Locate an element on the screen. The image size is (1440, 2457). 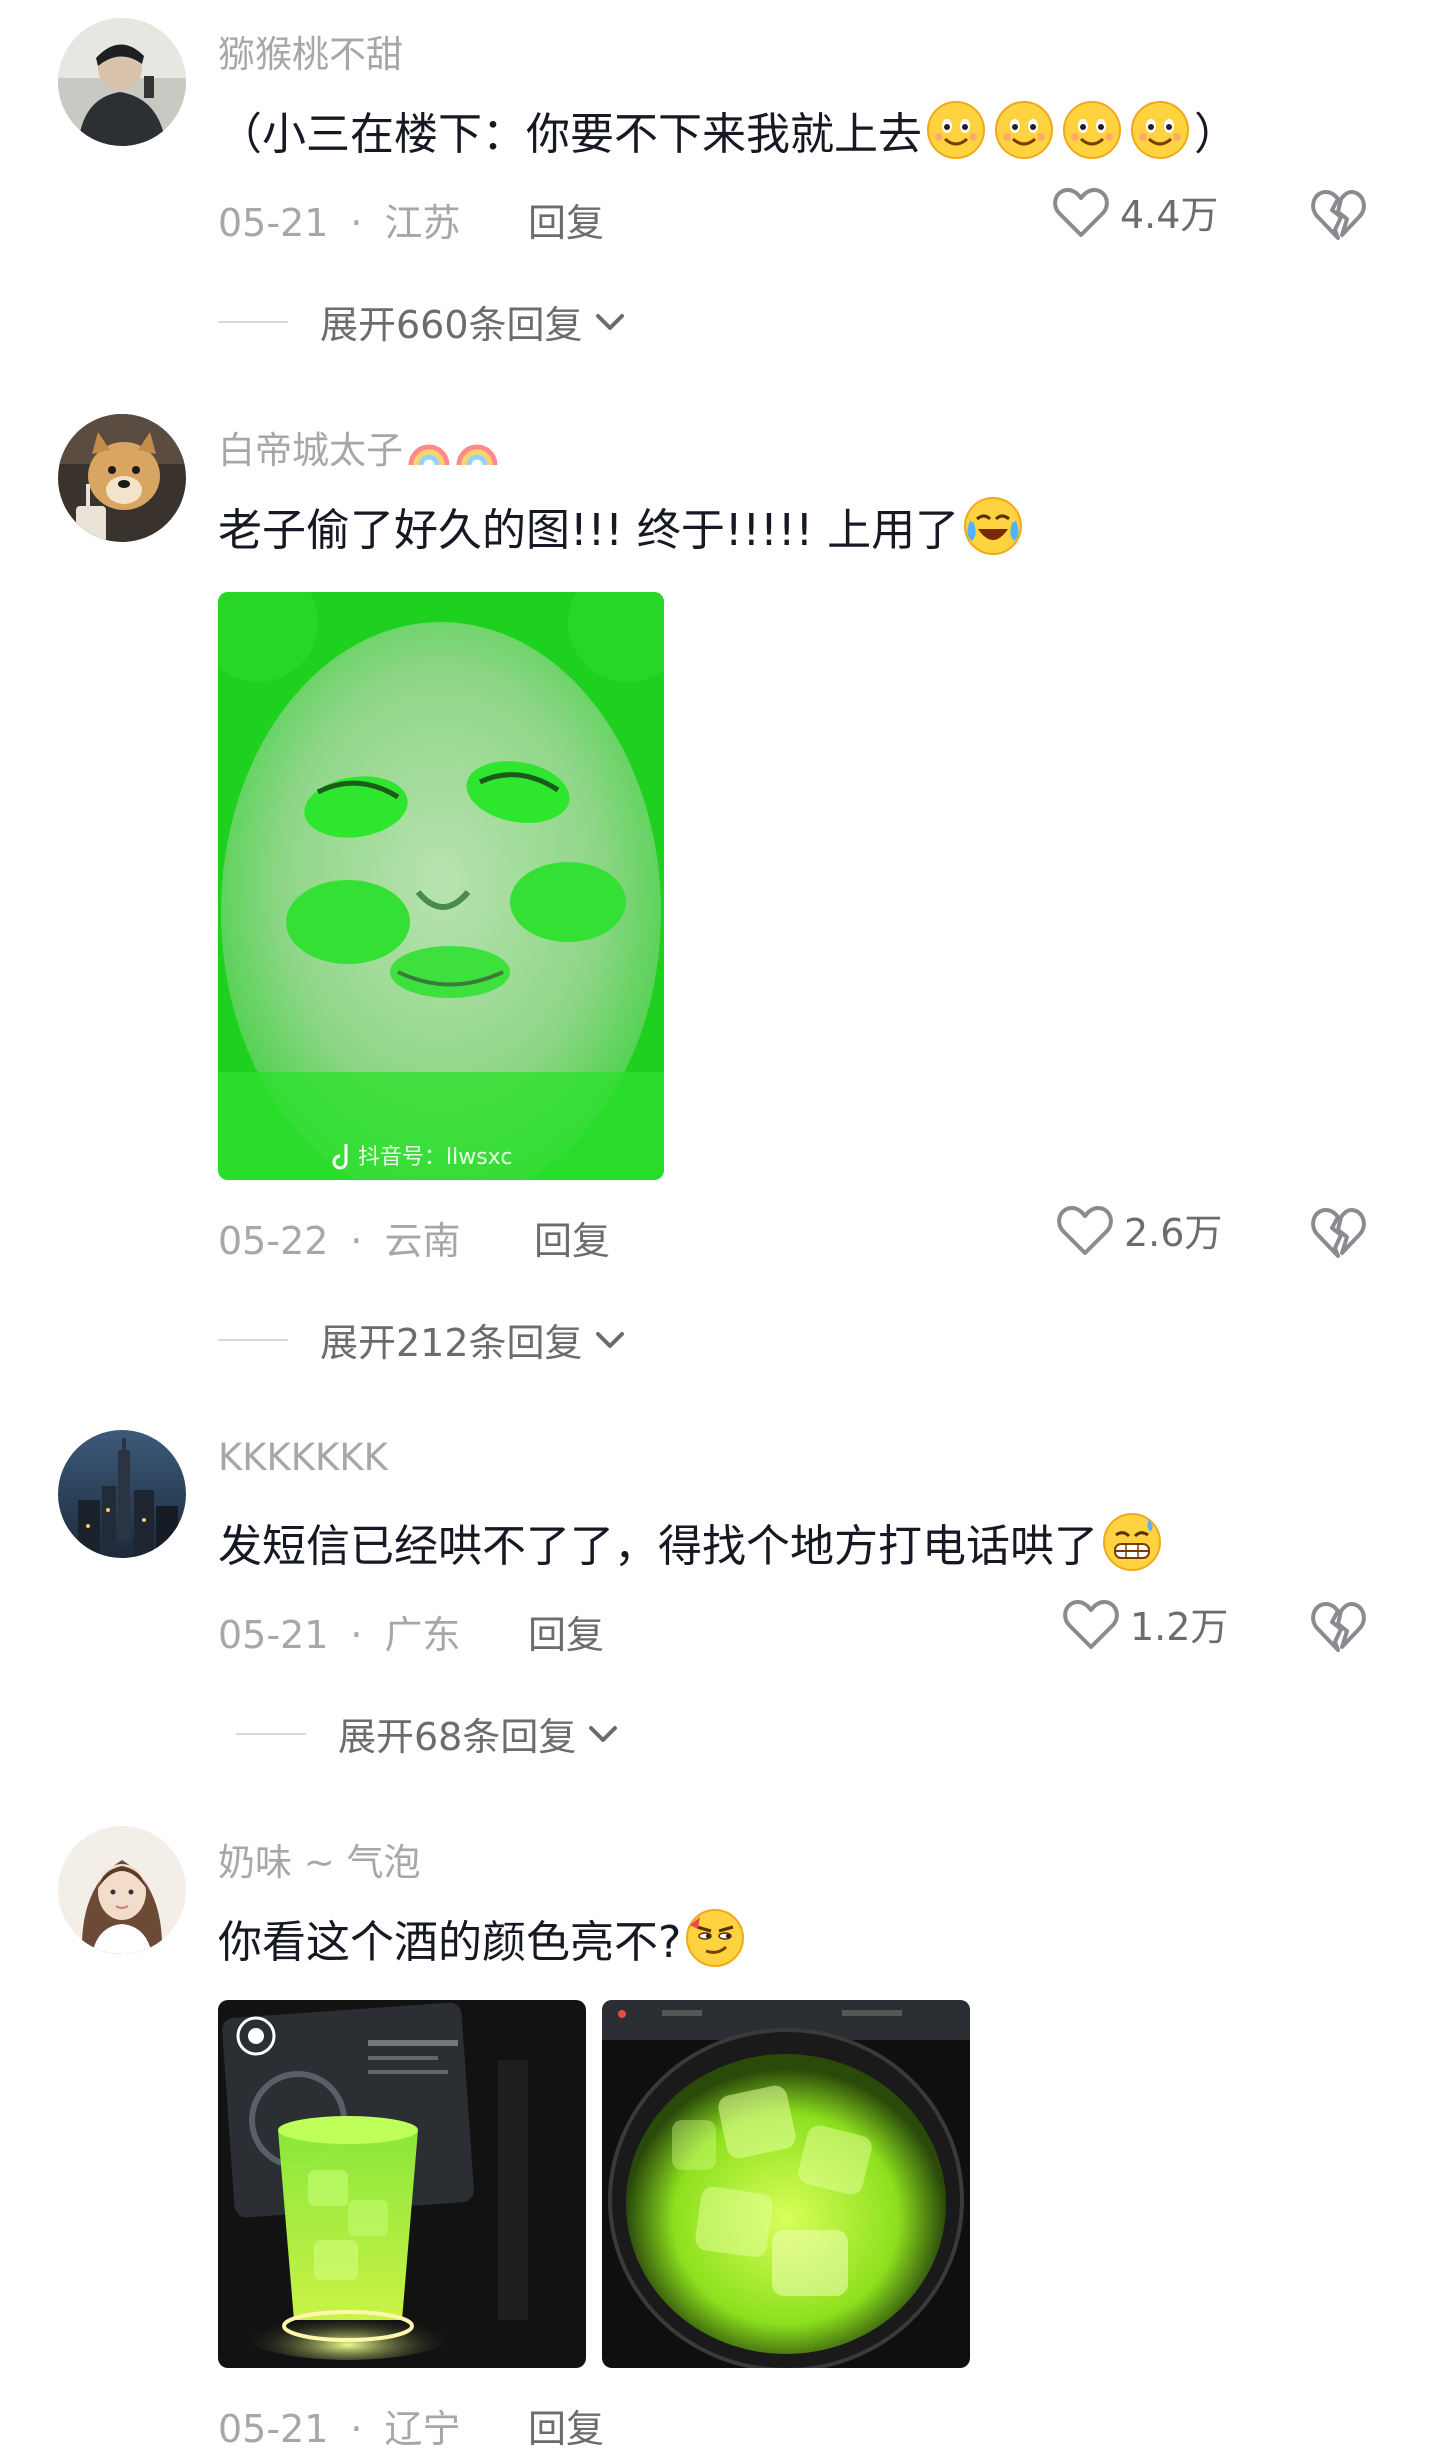
comment-meta: 05-21 · 江苏 is located at coordinates (339, 223).